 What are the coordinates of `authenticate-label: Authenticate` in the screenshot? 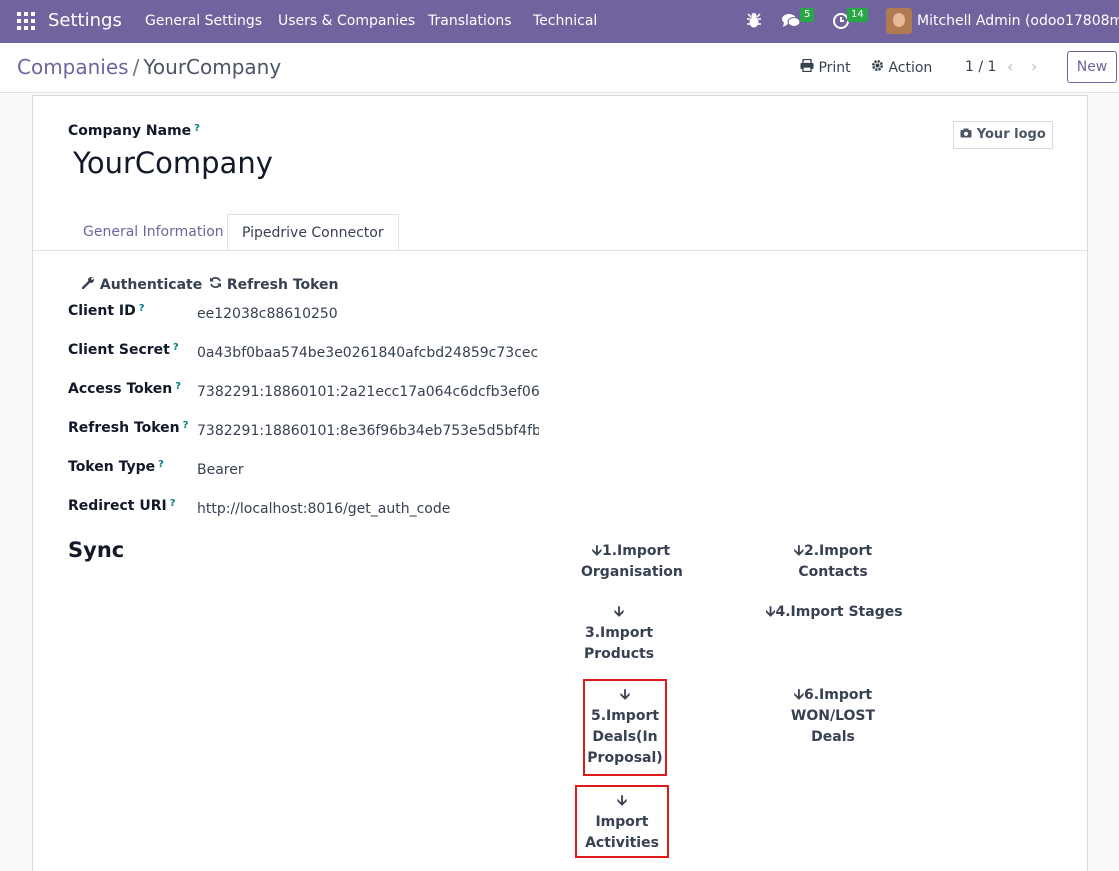 It's located at (151, 285).